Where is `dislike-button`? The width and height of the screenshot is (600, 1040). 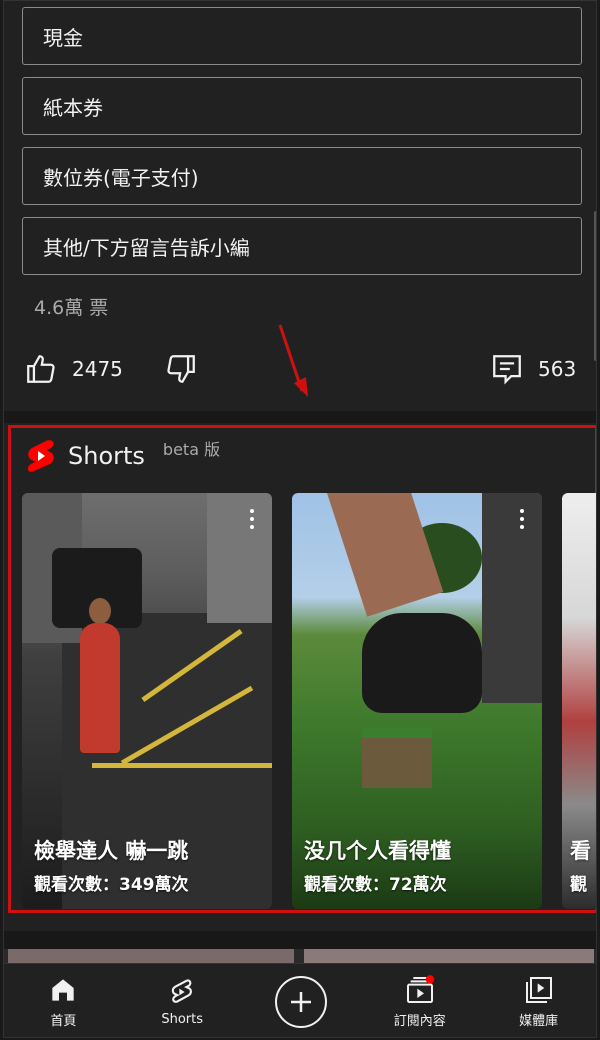 dislike-button is located at coordinates (181, 369).